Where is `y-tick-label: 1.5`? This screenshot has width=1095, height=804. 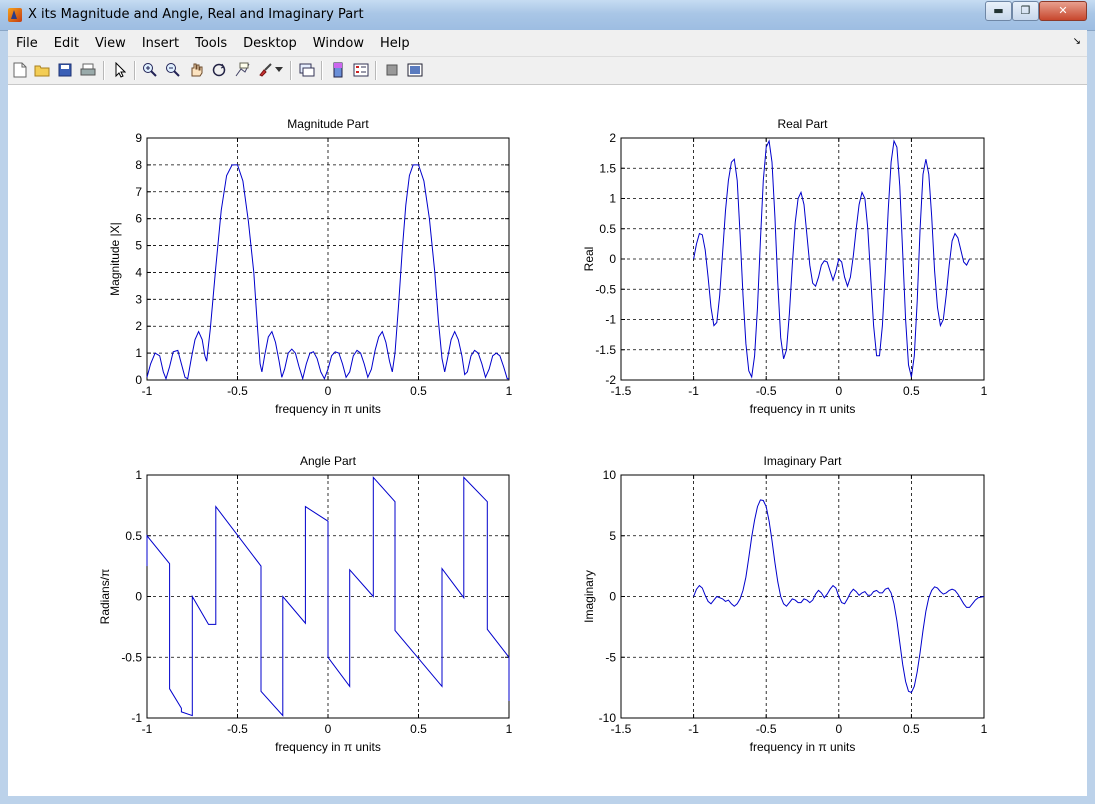
y-tick-label: 1.5 is located at coordinates (607, 168).